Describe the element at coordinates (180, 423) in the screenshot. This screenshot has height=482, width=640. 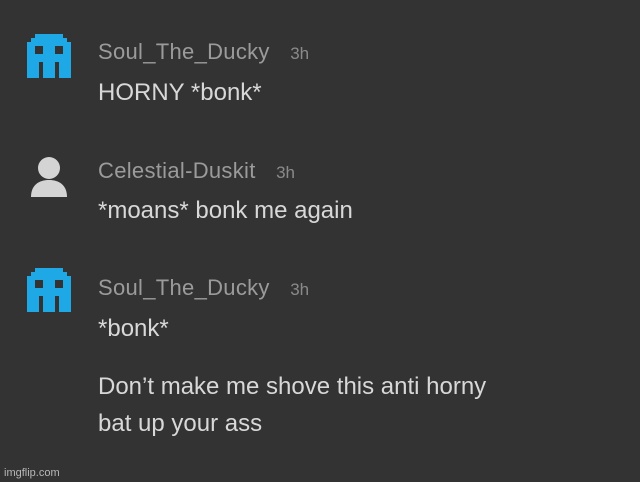
I see `comment-text: bat up your ass` at that location.